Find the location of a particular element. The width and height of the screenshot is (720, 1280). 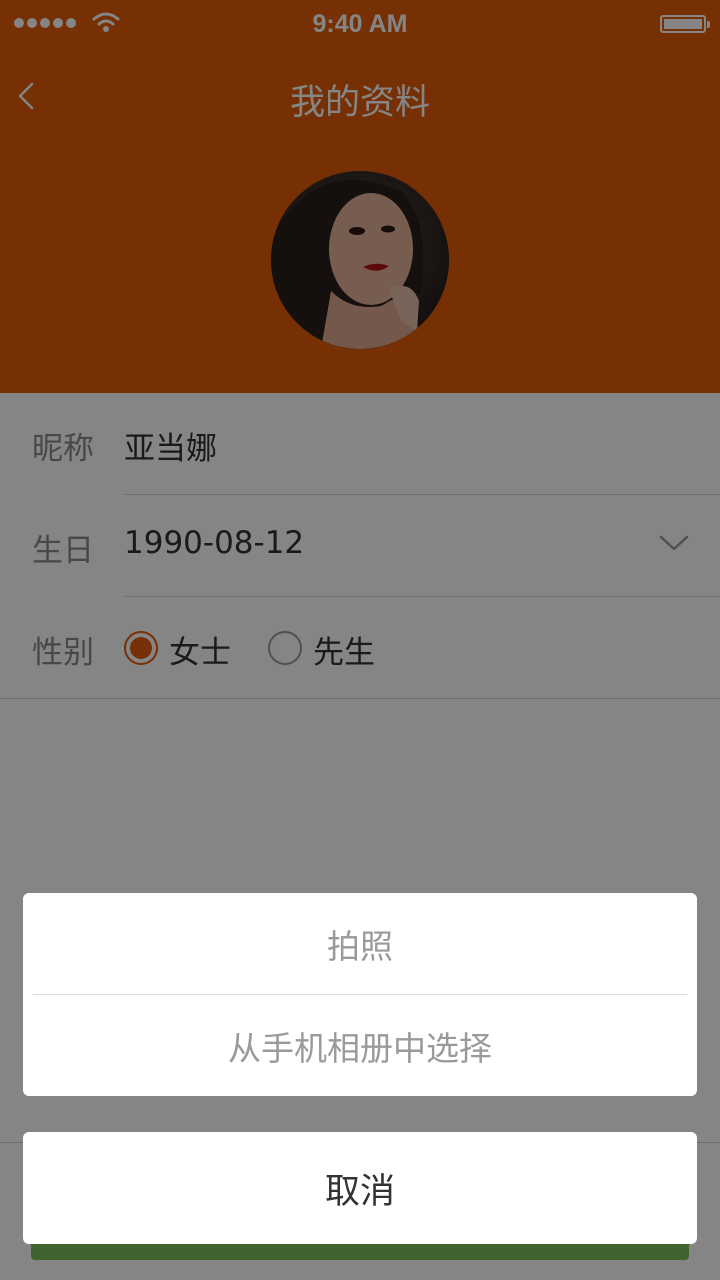

cancel-button: 取消 is located at coordinates (360, 1188).